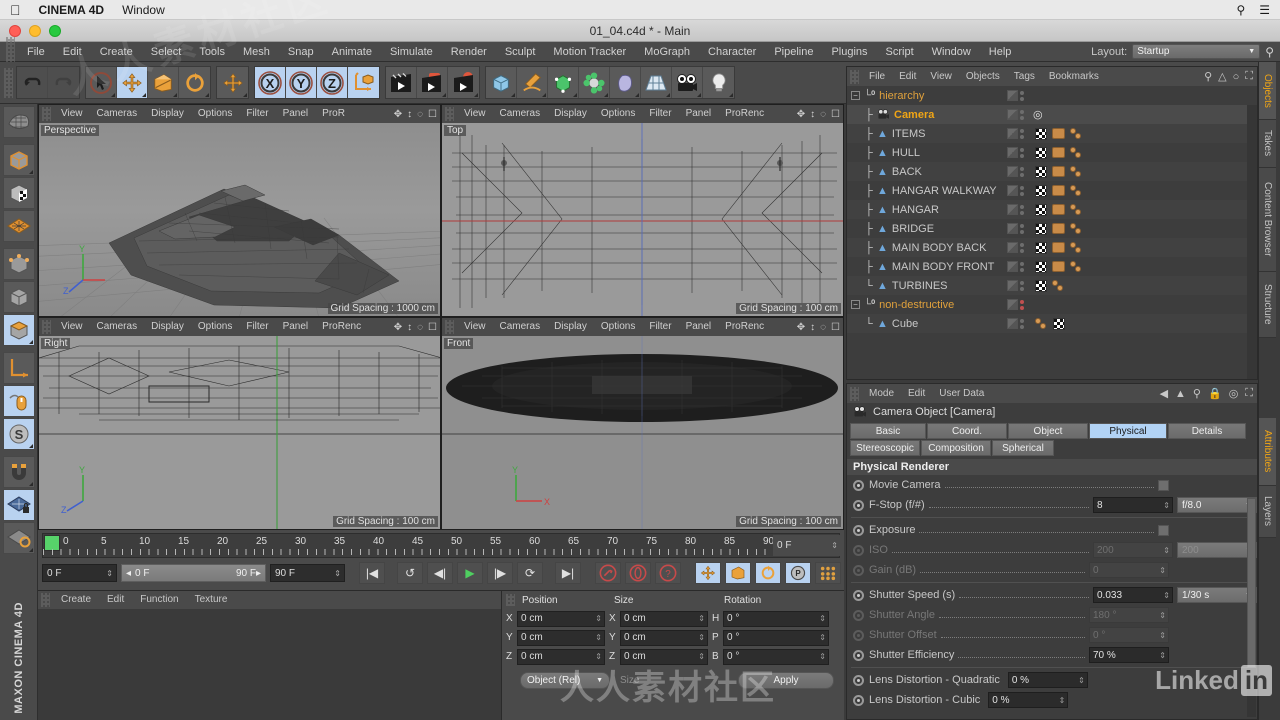 Image resolution: width=1280 pixels, height=720 pixels. Describe the element at coordinates (163, 82) in the screenshot. I see `scale-tool-button` at that location.